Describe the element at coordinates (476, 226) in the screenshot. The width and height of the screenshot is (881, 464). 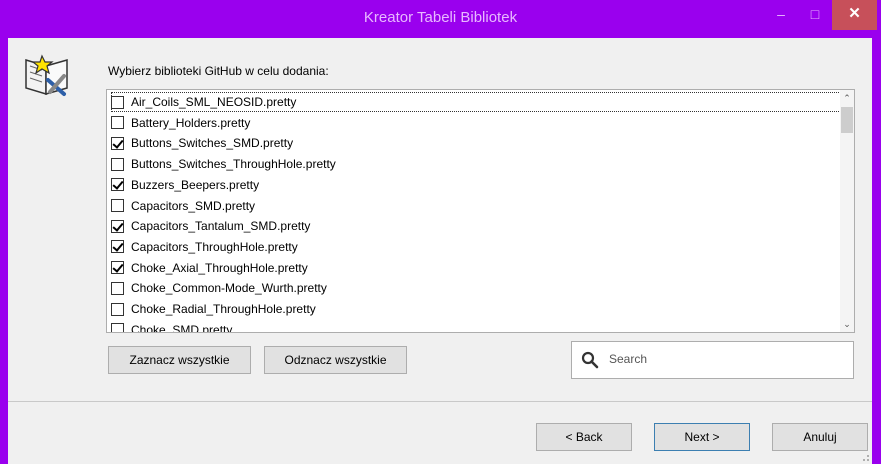
I see `list-item: Capacitors_Tantalum_SMD.pretty` at that location.